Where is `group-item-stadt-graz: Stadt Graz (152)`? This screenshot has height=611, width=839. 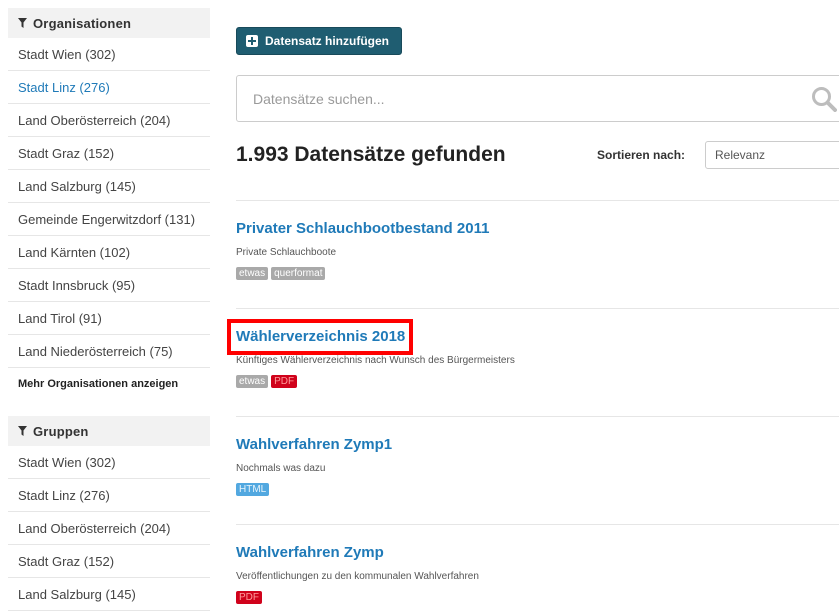 group-item-stadt-graz: Stadt Graz (152) is located at coordinates (109, 561).